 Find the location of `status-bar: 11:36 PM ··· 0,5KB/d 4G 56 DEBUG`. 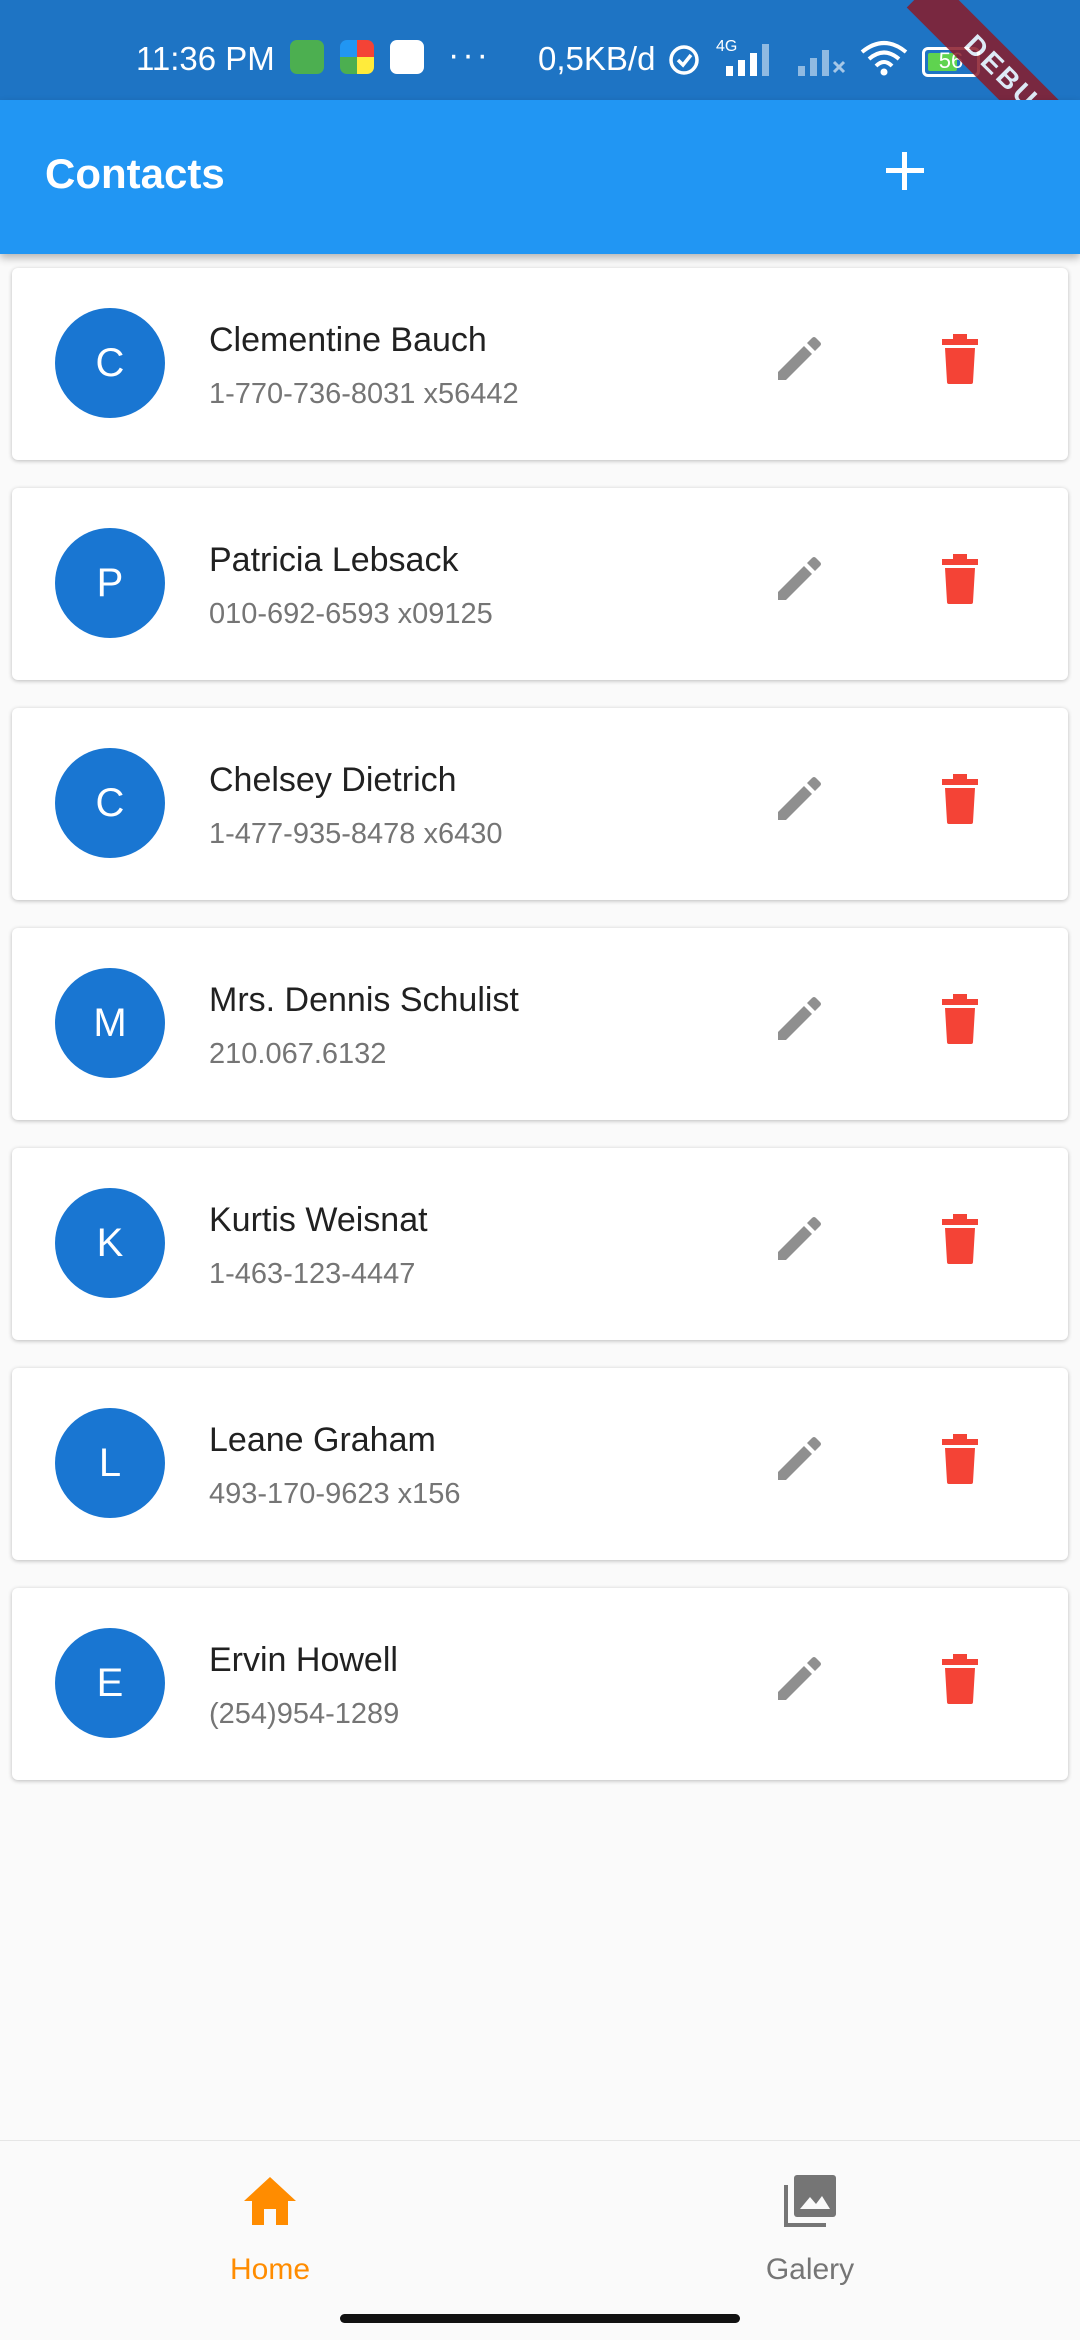

status-bar: 11:36 PM ··· 0,5KB/d 4G 56 DEBUG is located at coordinates (540, 92).